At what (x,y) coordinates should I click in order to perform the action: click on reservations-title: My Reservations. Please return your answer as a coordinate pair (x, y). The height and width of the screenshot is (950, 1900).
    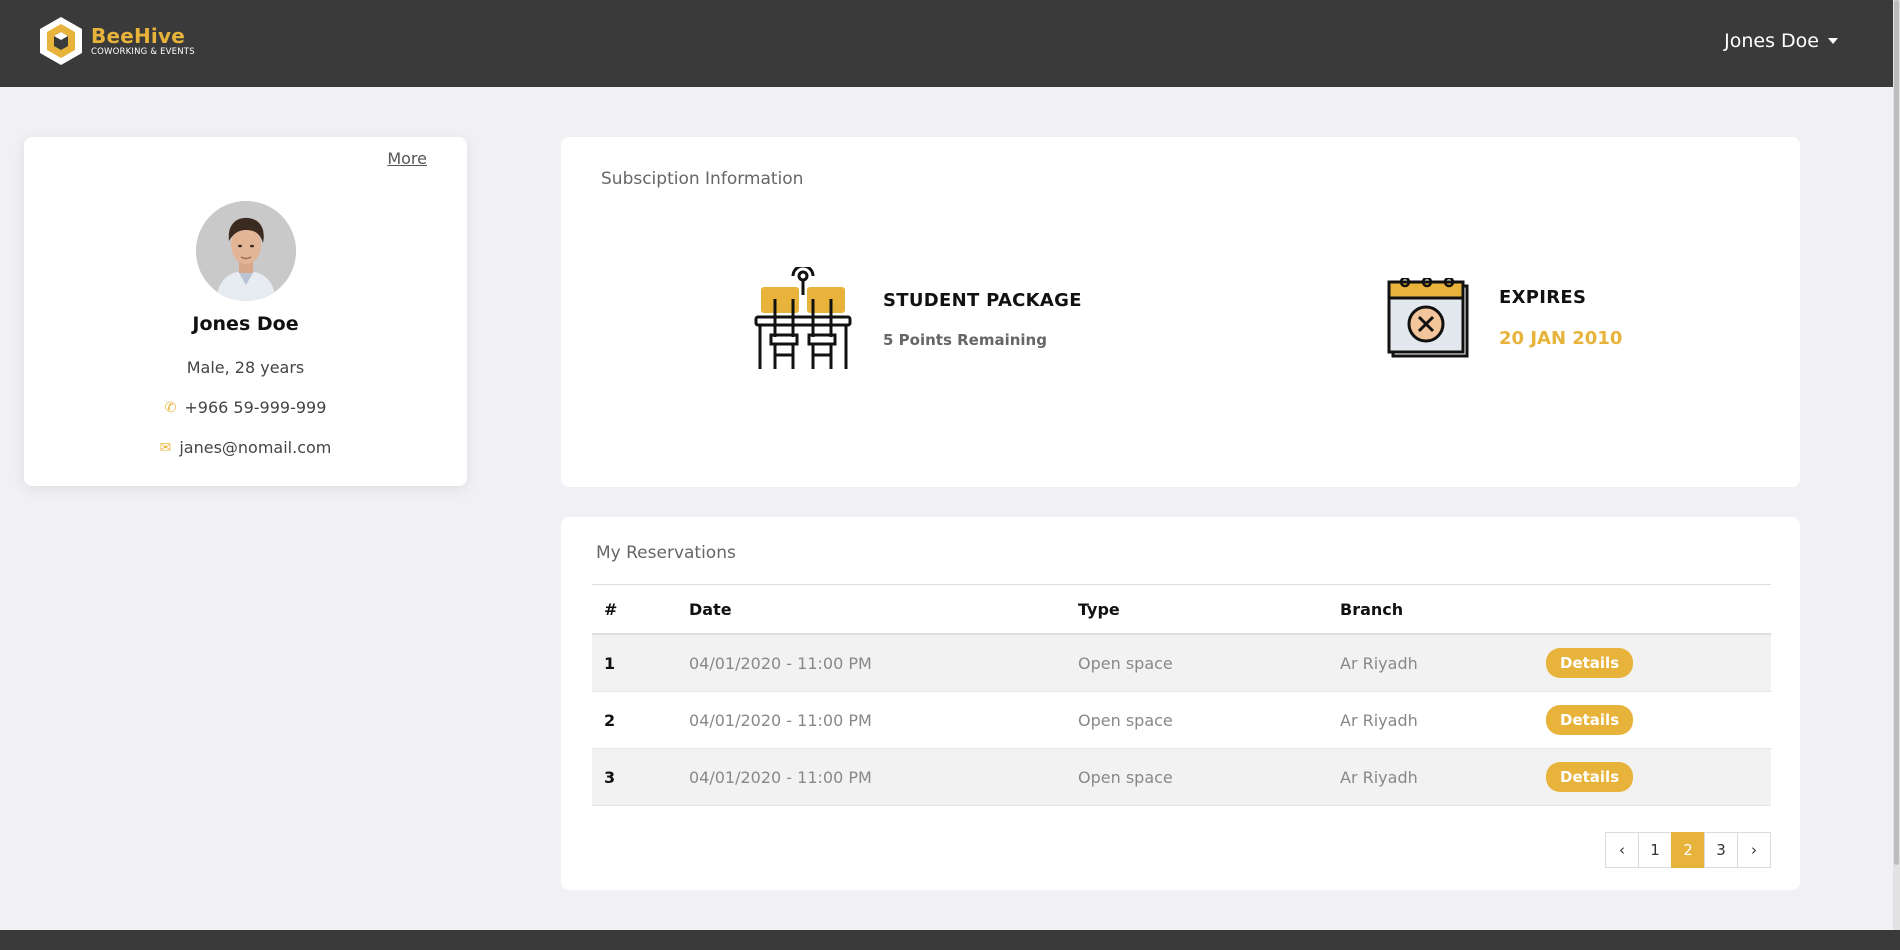
    Looking at the image, I should click on (666, 553).